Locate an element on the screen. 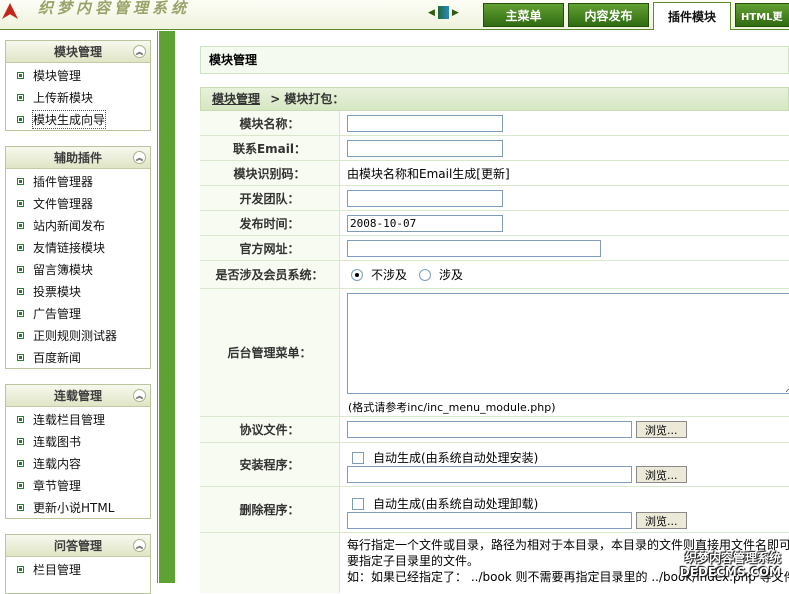 This screenshot has height=594, width=789. field-label: 开发团队： is located at coordinates (270, 198).